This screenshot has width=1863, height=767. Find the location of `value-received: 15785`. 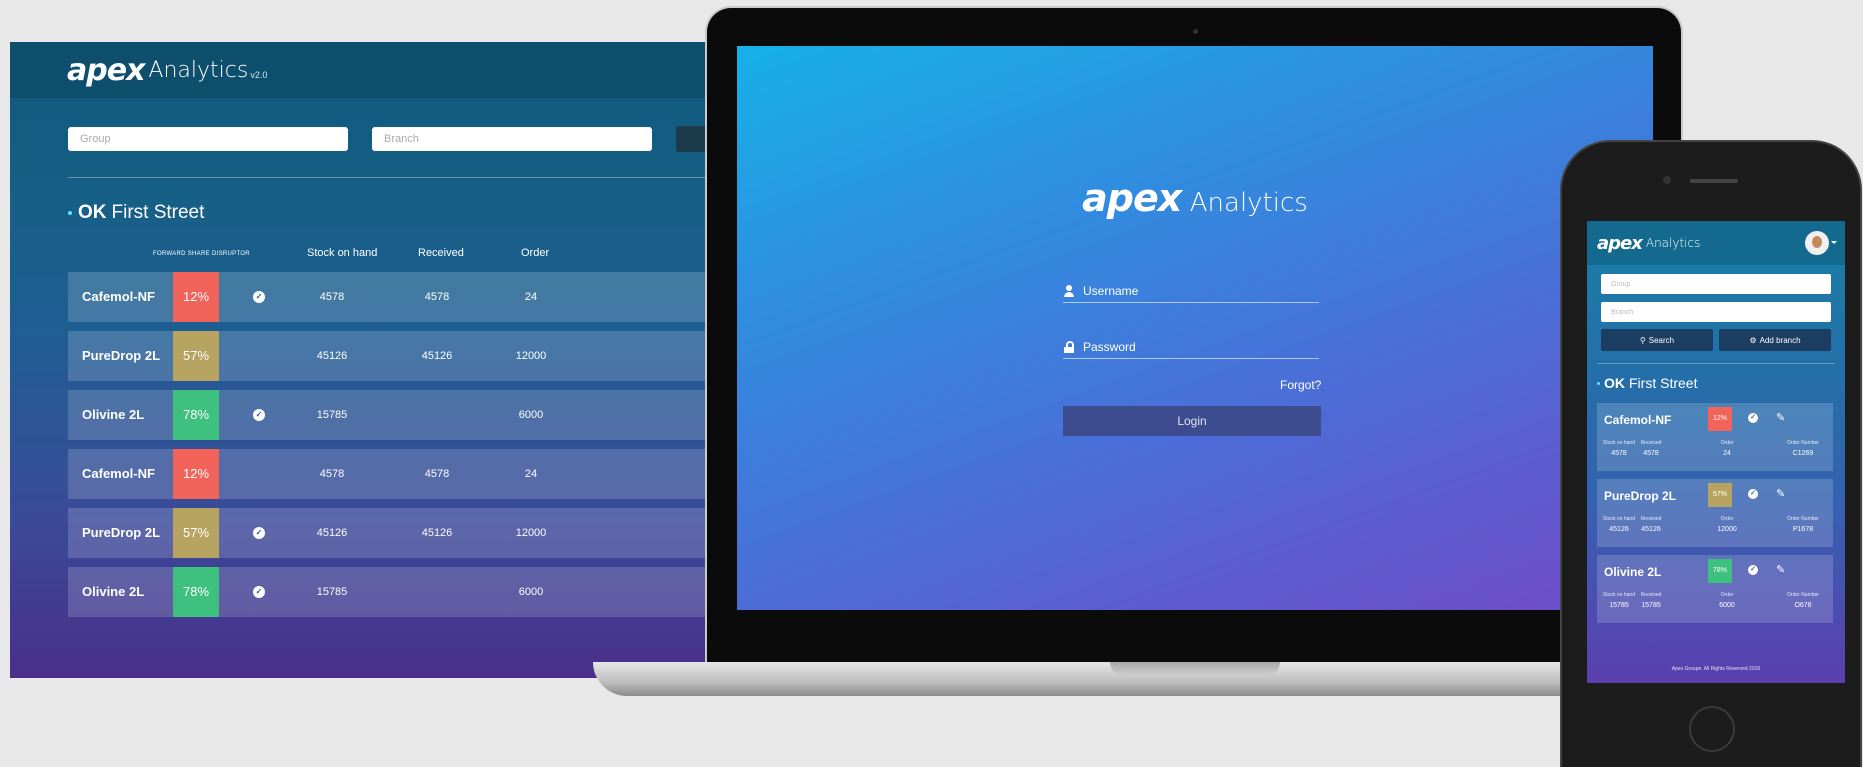

value-received: 15785 is located at coordinates (1651, 605).